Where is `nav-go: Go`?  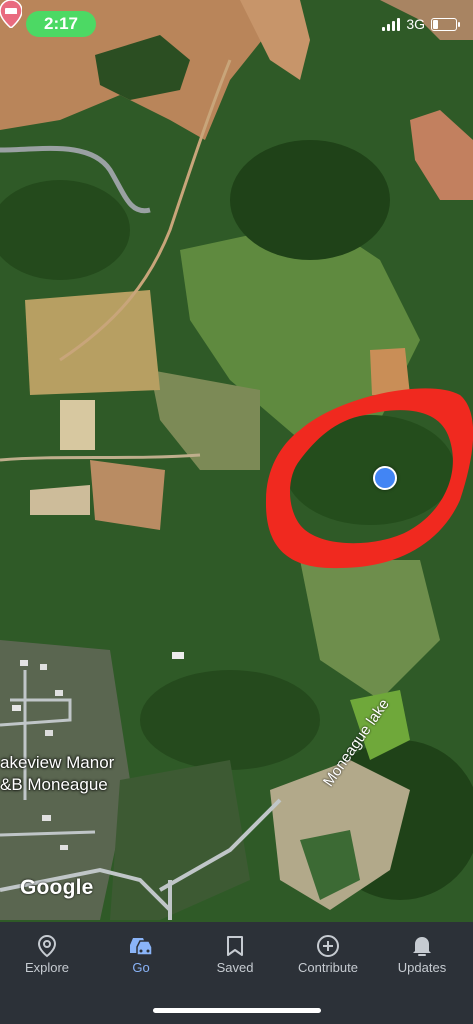
nav-go: Go is located at coordinates (141, 953).